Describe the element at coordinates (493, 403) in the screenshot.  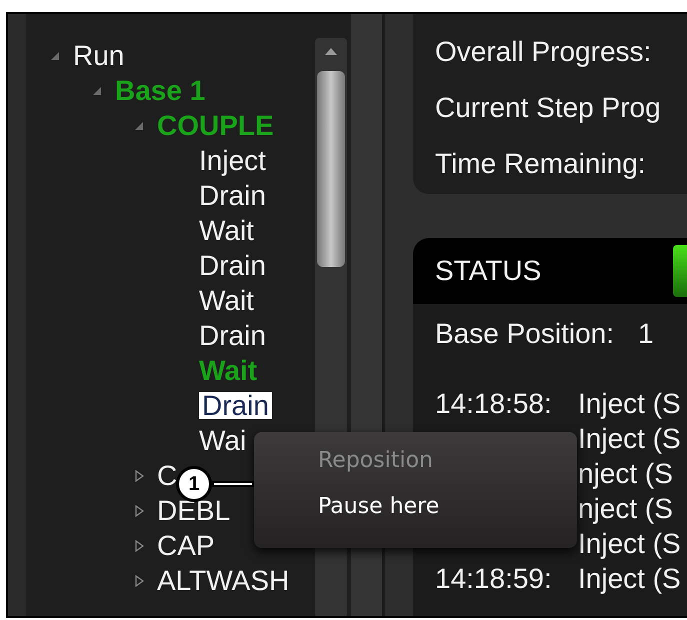
I see `log-time: 14:18:58:` at that location.